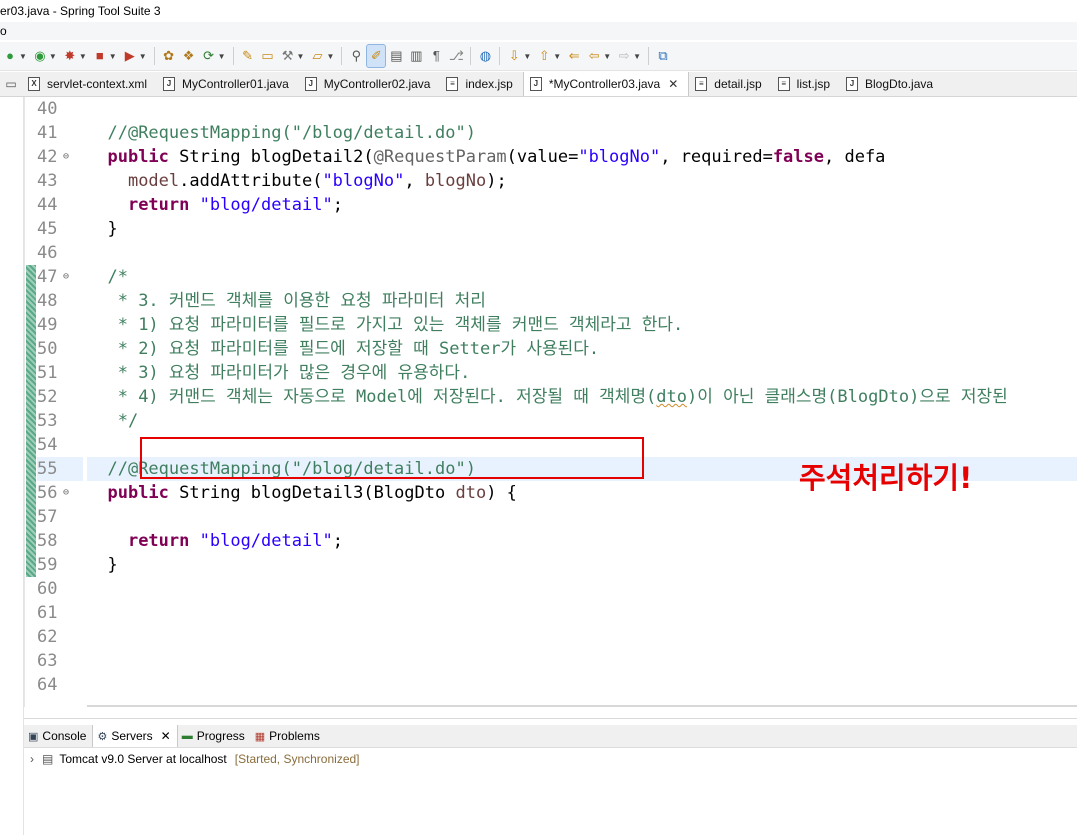 The image size is (1077, 836). Describe the element at coordinates (574, 56) in the screenshot. I see `last-edit-icon: ⇐` at that location.